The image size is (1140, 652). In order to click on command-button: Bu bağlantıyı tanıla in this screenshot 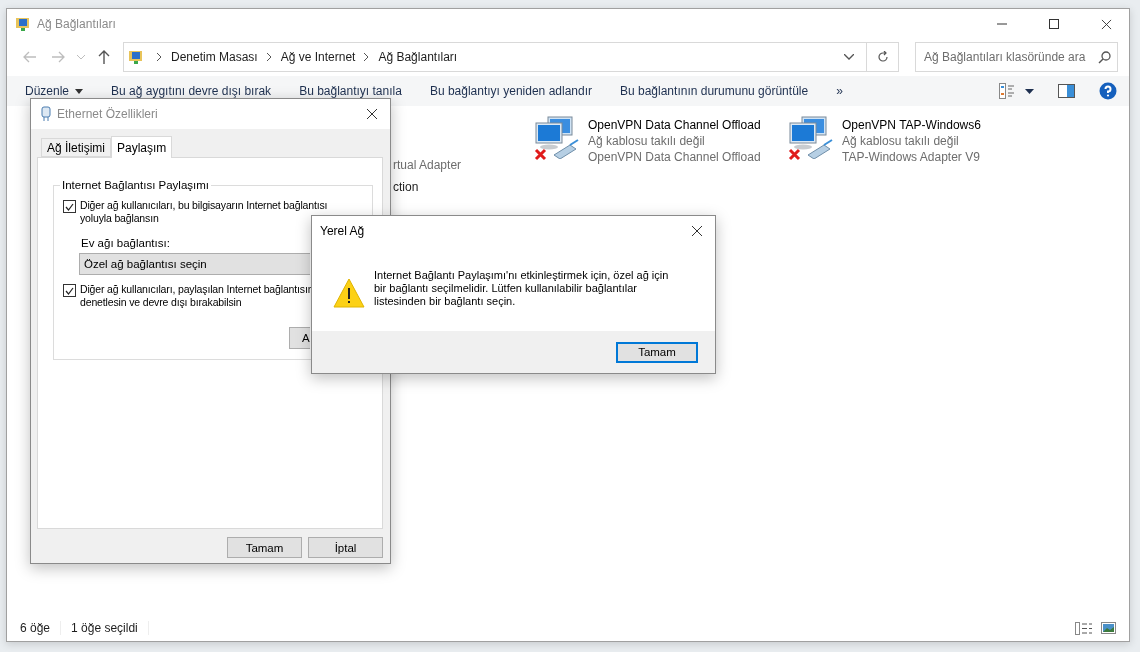, I will do `click(350, 91)`.